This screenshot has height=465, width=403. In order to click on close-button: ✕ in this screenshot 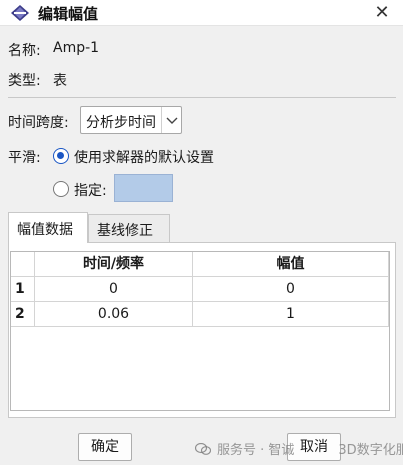, I will do `click(382, 13)`.